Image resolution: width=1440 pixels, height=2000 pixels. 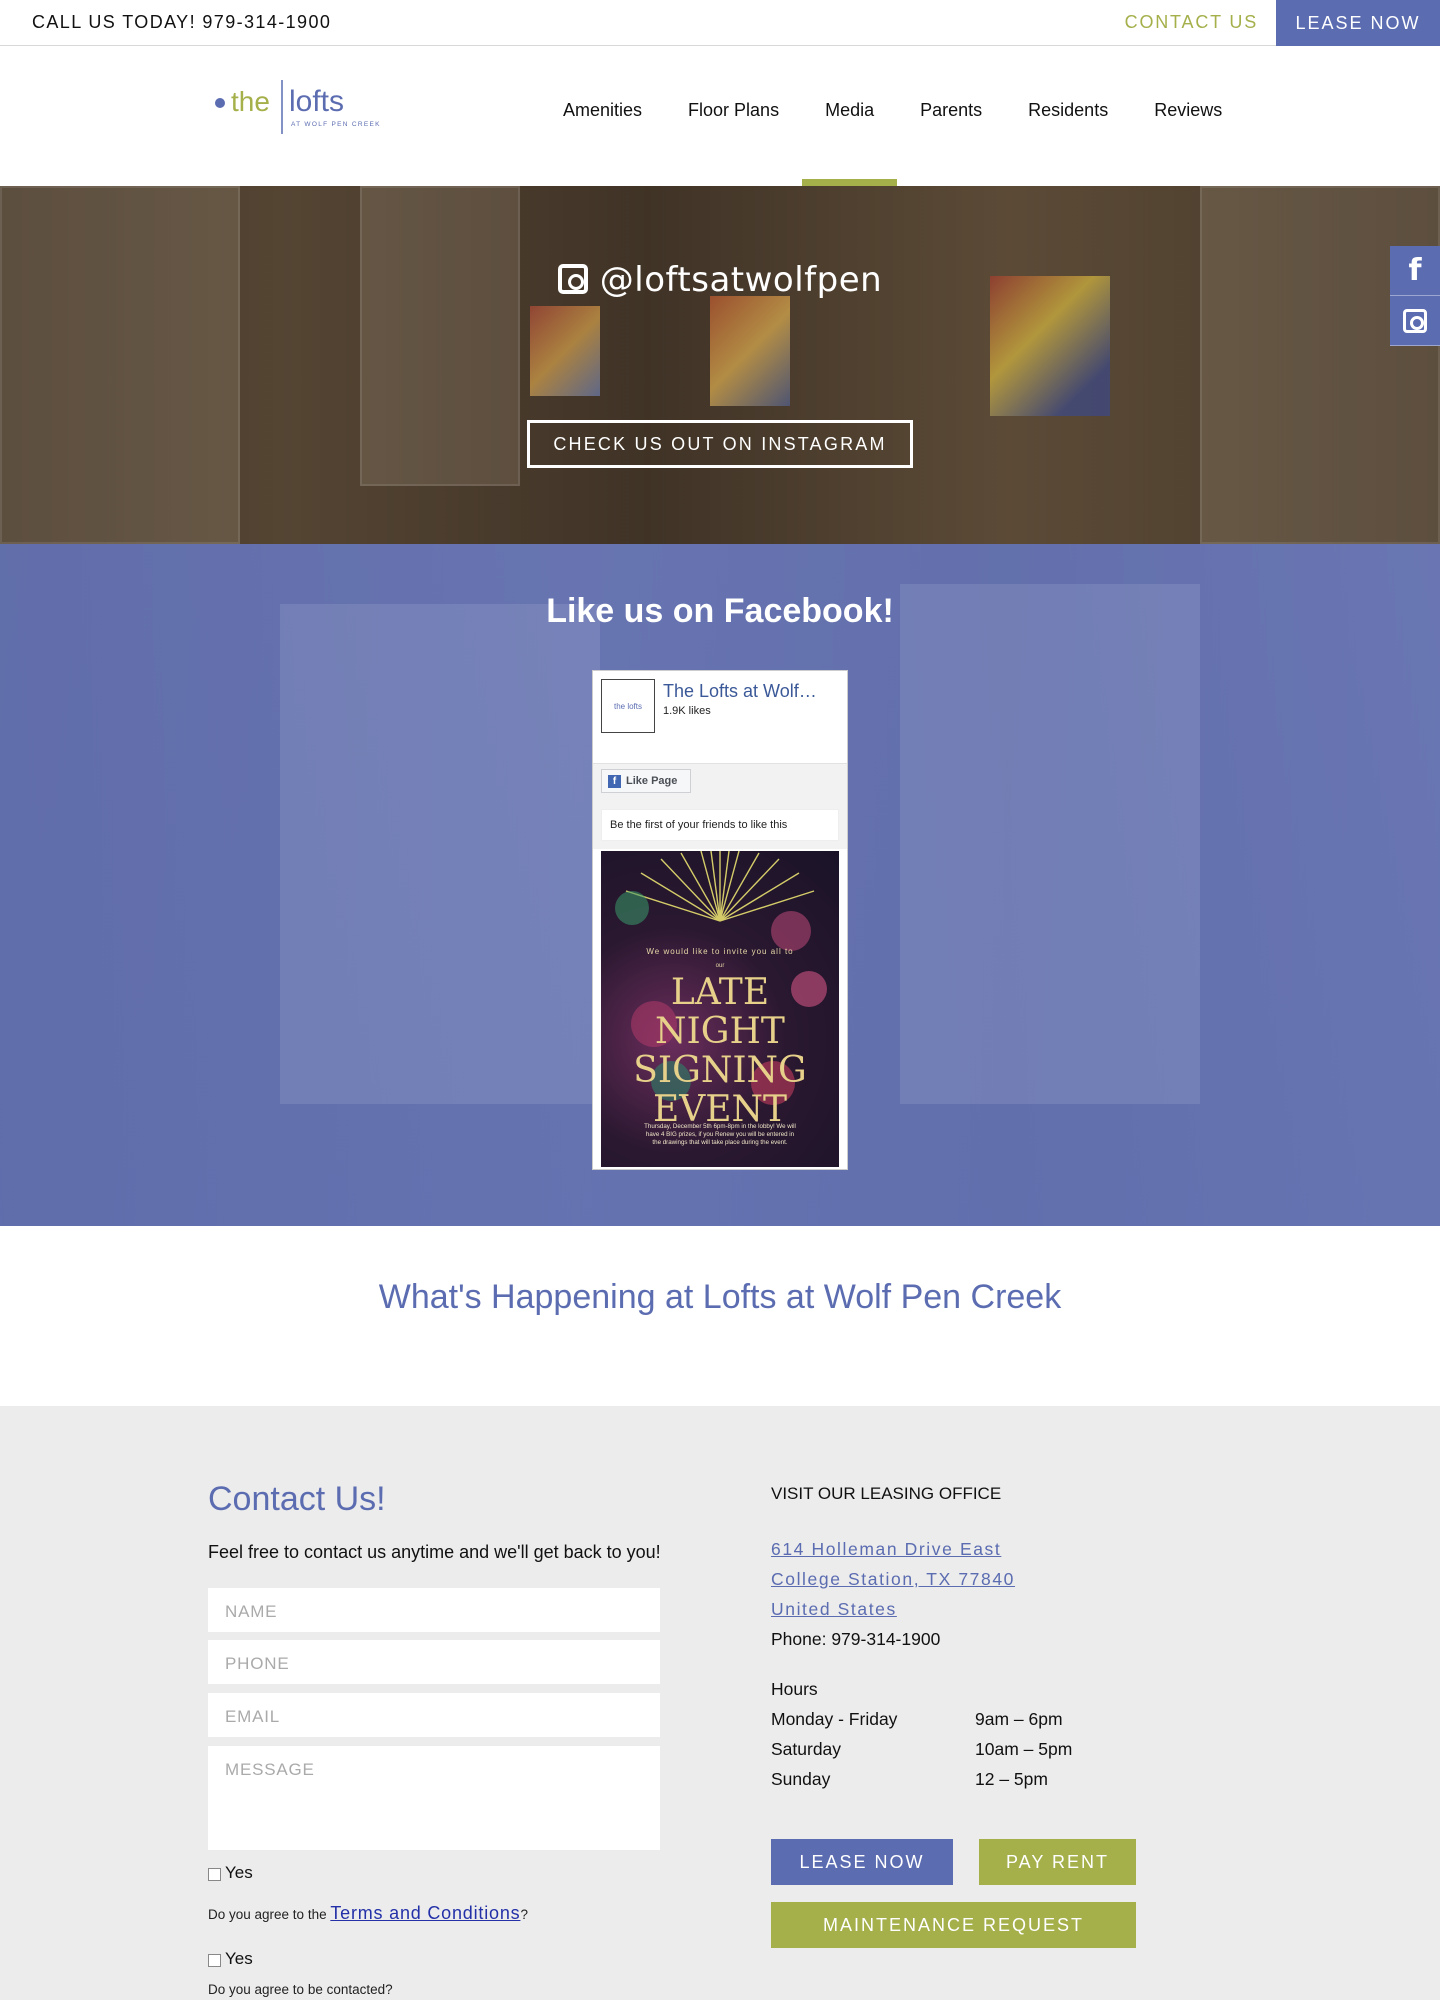 I want to click on email-field: EMAIL, so click(x=434, y=1715).